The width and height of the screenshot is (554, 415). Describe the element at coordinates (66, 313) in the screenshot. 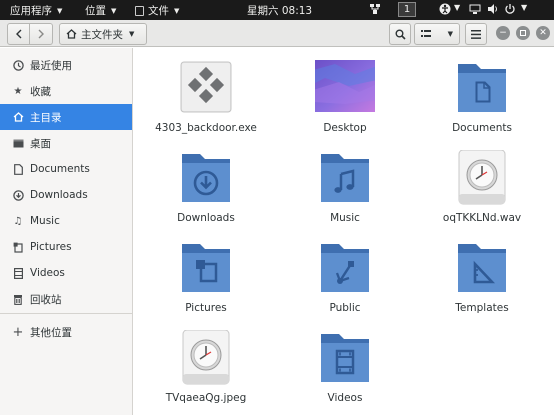

I see `sidebar-separator` at that location.